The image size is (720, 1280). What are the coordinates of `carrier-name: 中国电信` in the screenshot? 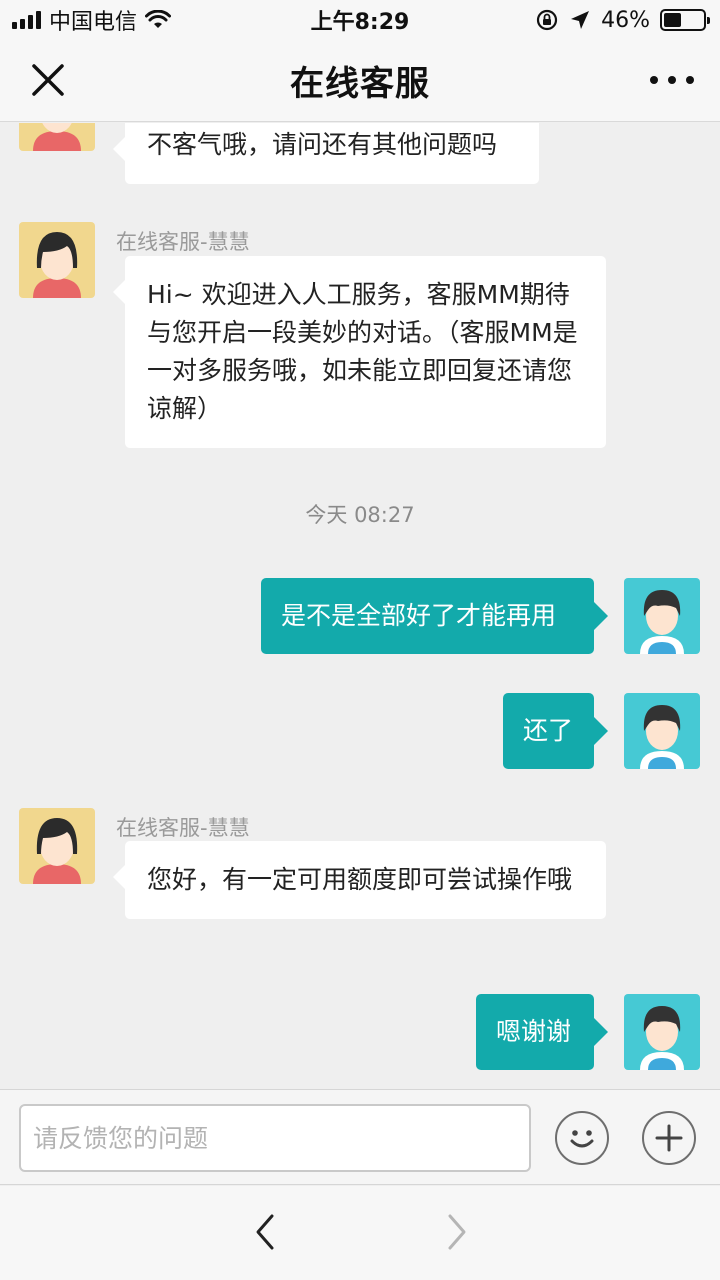 It's located at (93, 22).